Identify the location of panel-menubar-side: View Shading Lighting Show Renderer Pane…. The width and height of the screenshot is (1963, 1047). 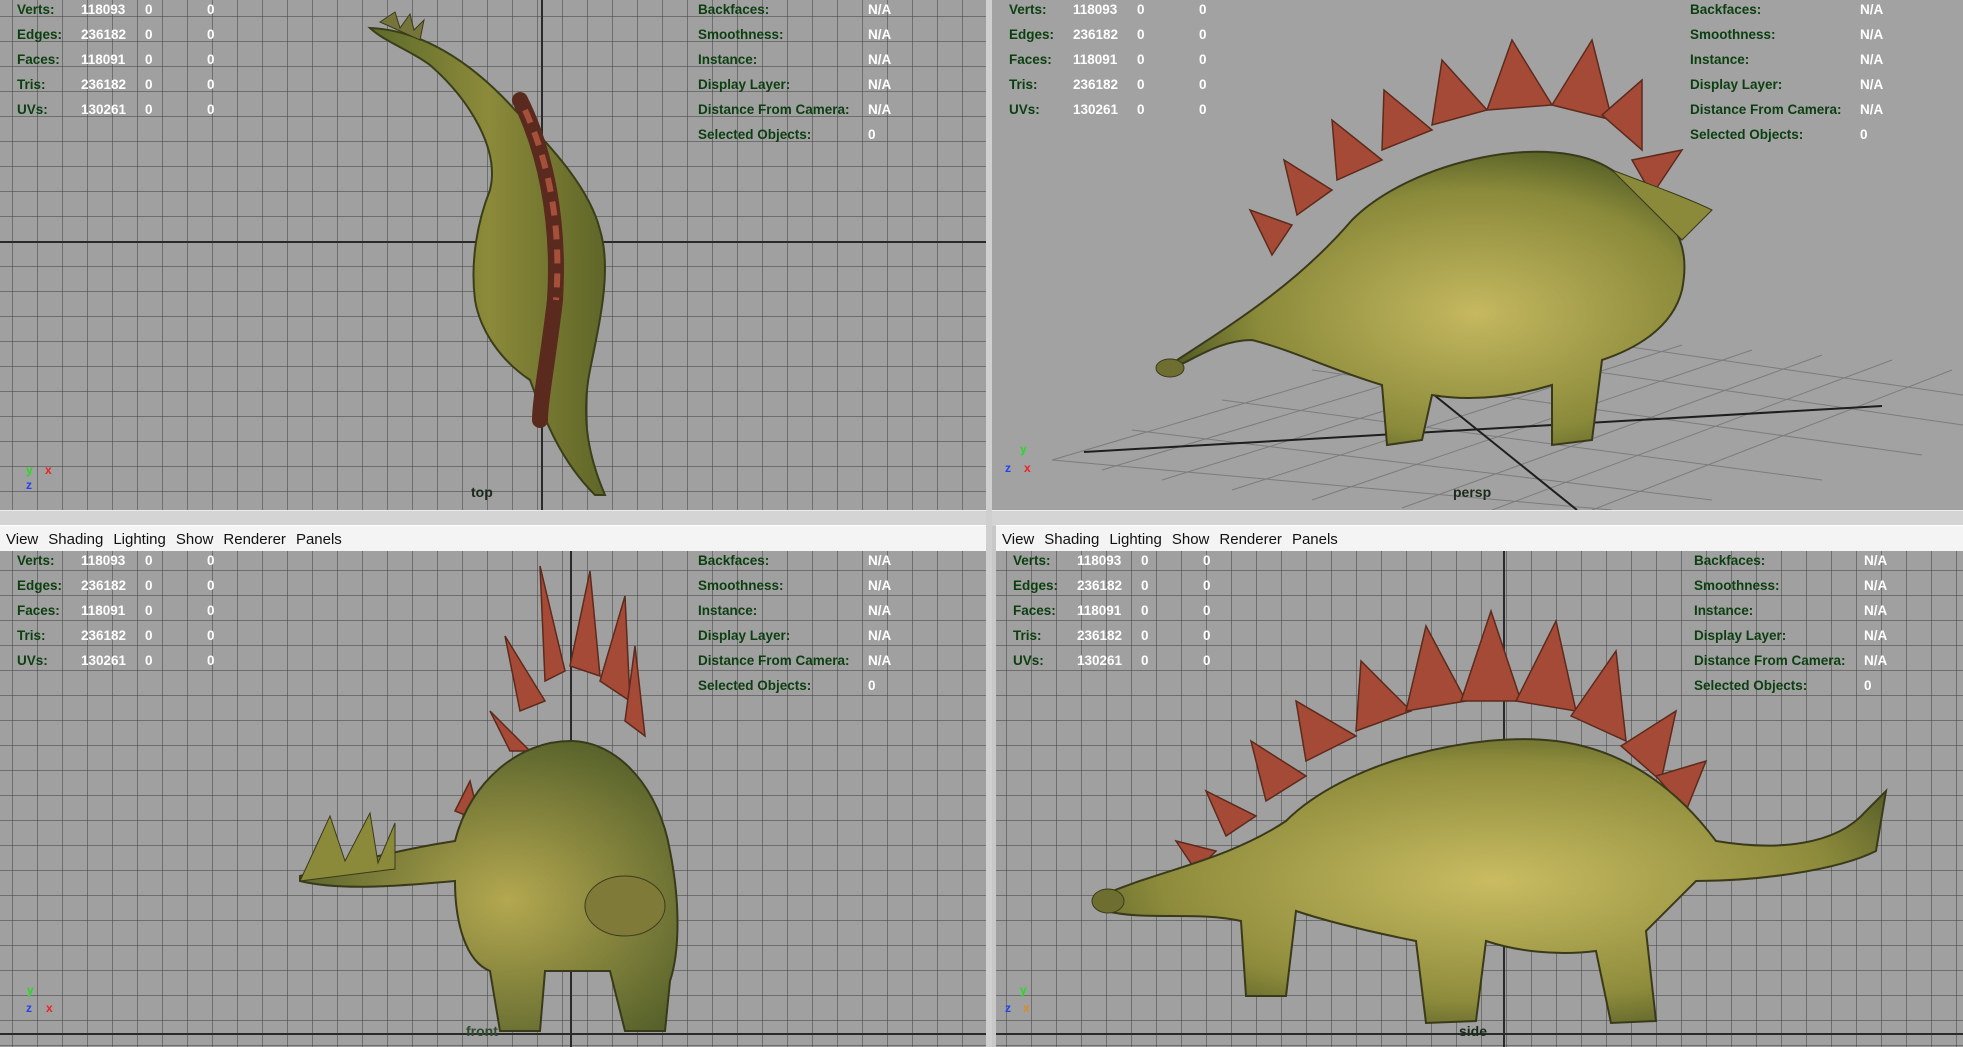
(1479, 539).